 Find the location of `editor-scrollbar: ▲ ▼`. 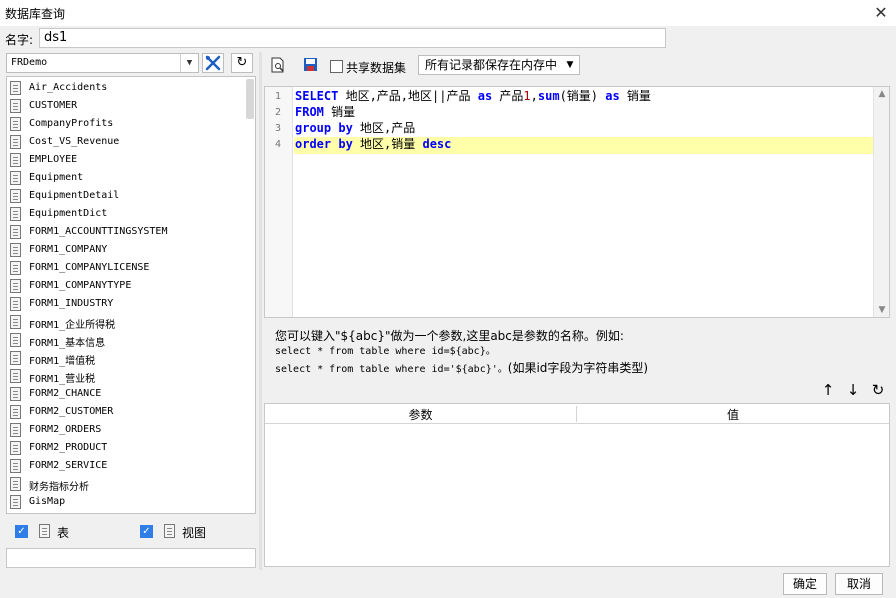

editor-scrollbar: ▲ ▼ is located at coordinates (881, 202).